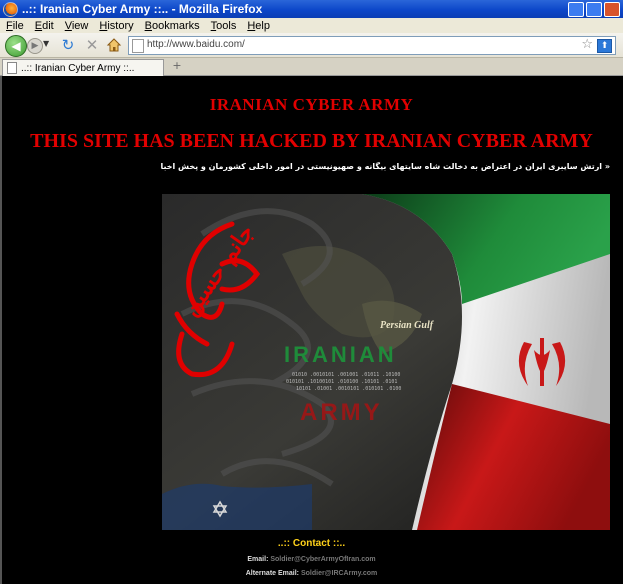 This screenshot has height=584, width=623. Describe the element at coordinates (340, 354) in the screenshot. I see `logo-word-top: IRANIAN` at that location.